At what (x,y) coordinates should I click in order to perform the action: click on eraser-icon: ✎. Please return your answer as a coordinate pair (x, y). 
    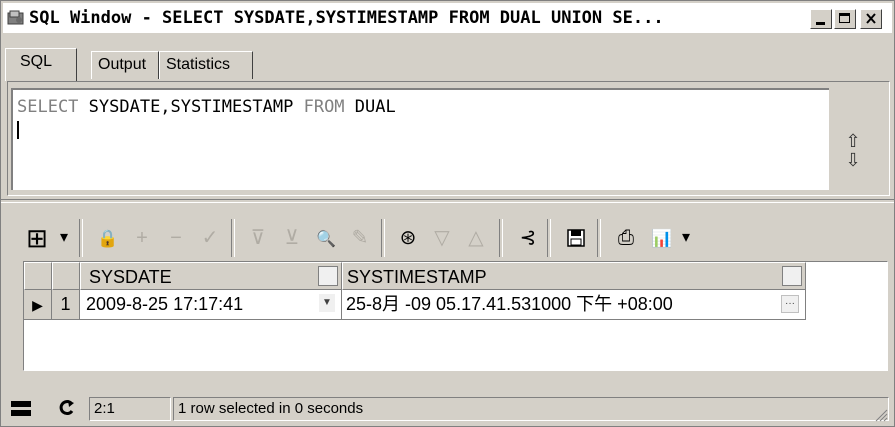
    Looking at the image, I should click on (360, 238).